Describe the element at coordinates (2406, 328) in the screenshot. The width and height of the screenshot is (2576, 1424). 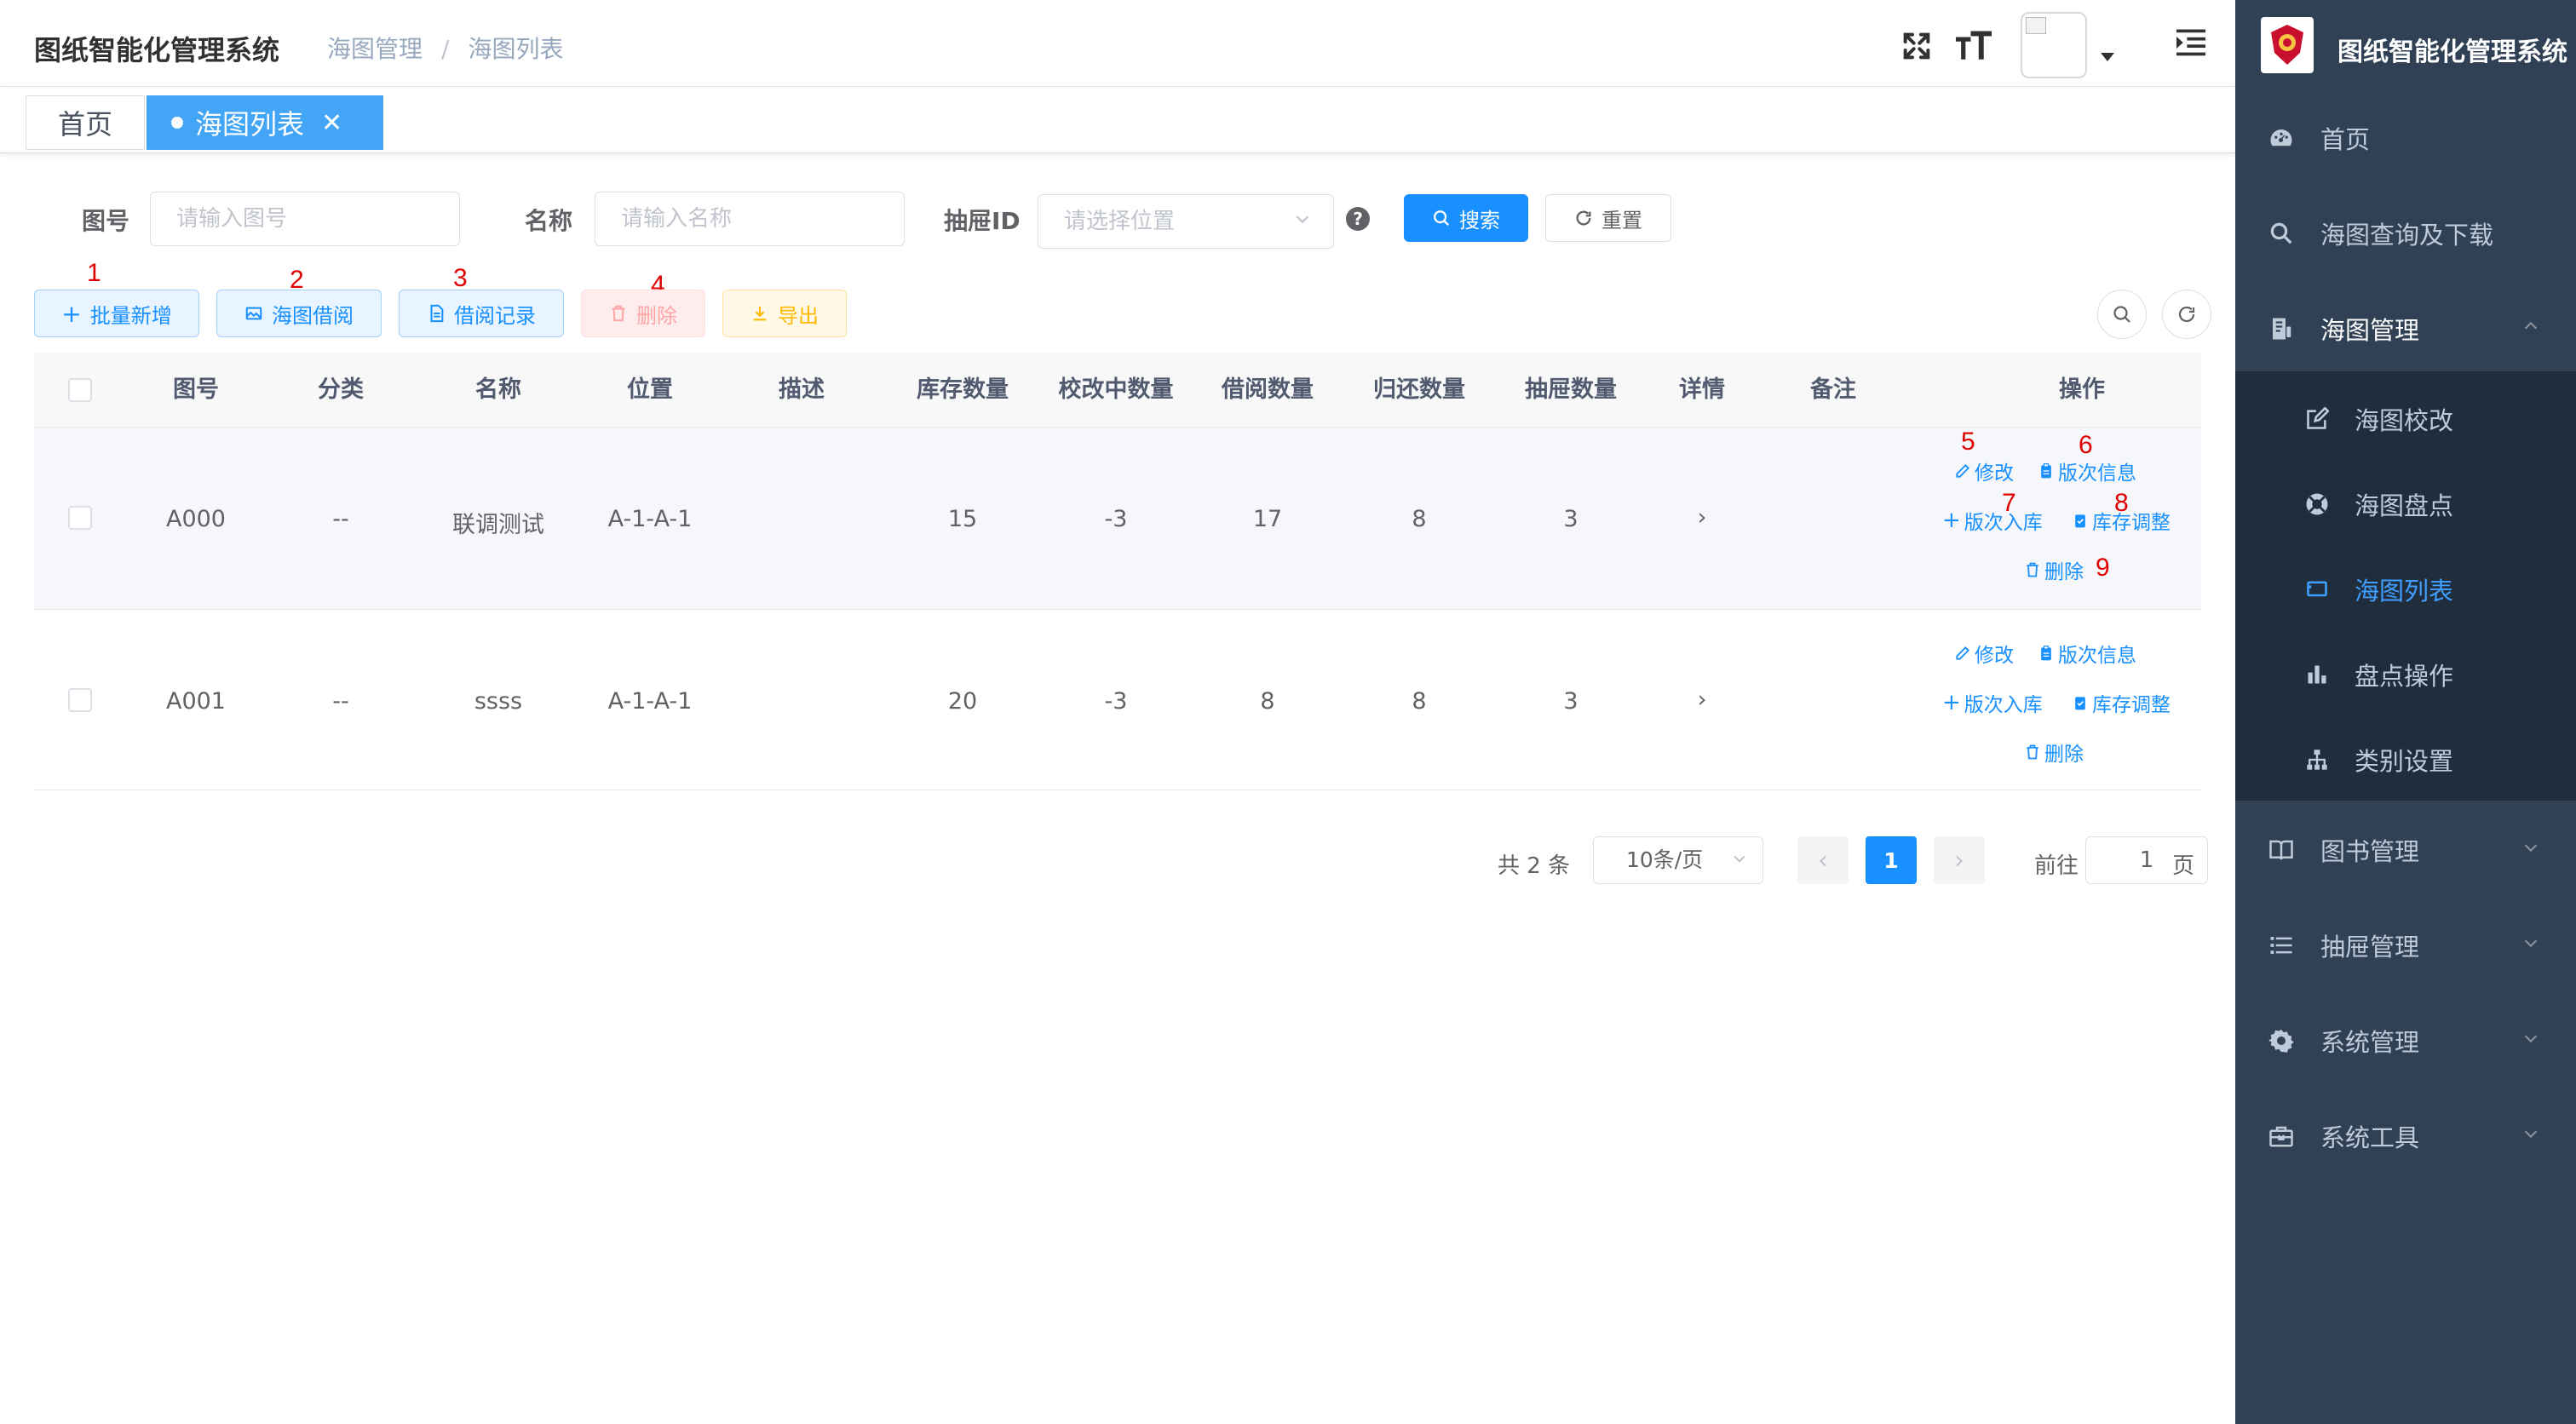
I see `sidebar-item-chart-management: 海图管理` at that location.